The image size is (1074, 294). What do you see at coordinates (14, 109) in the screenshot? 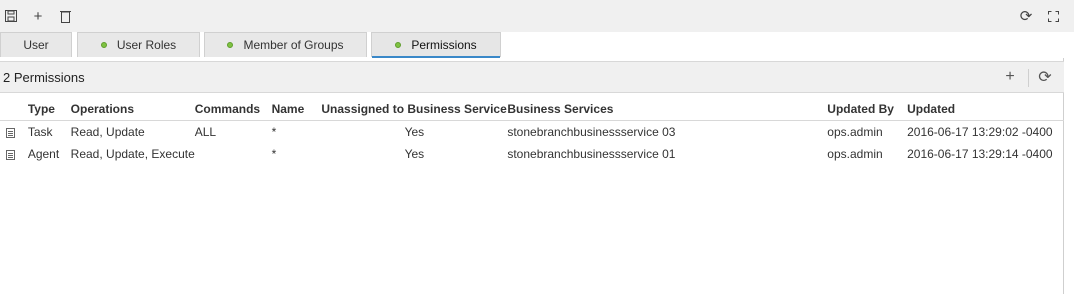
I see `column-header-icon` at bounding box center [14, 109].